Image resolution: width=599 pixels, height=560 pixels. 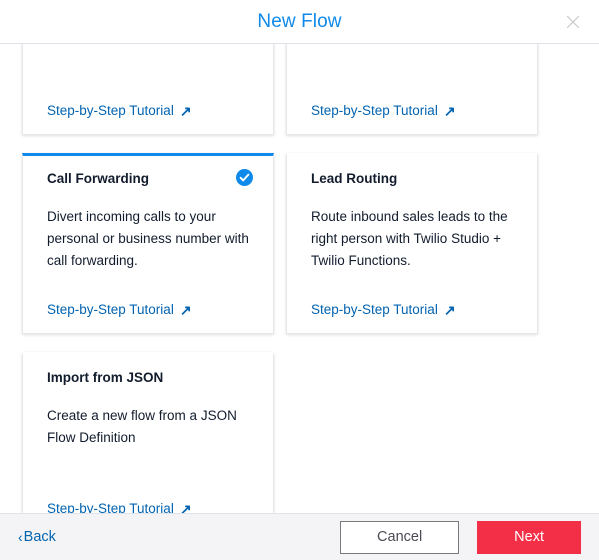 What do you see at coordinates (39, 537) in the screenshot?
I see `back-button-label: Back` at bounding box center [39, 537].